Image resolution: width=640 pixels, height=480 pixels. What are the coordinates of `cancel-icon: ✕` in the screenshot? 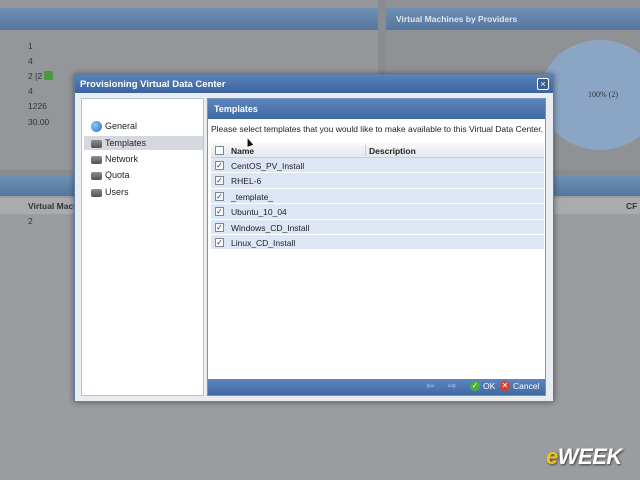 It's located at (505, 386).